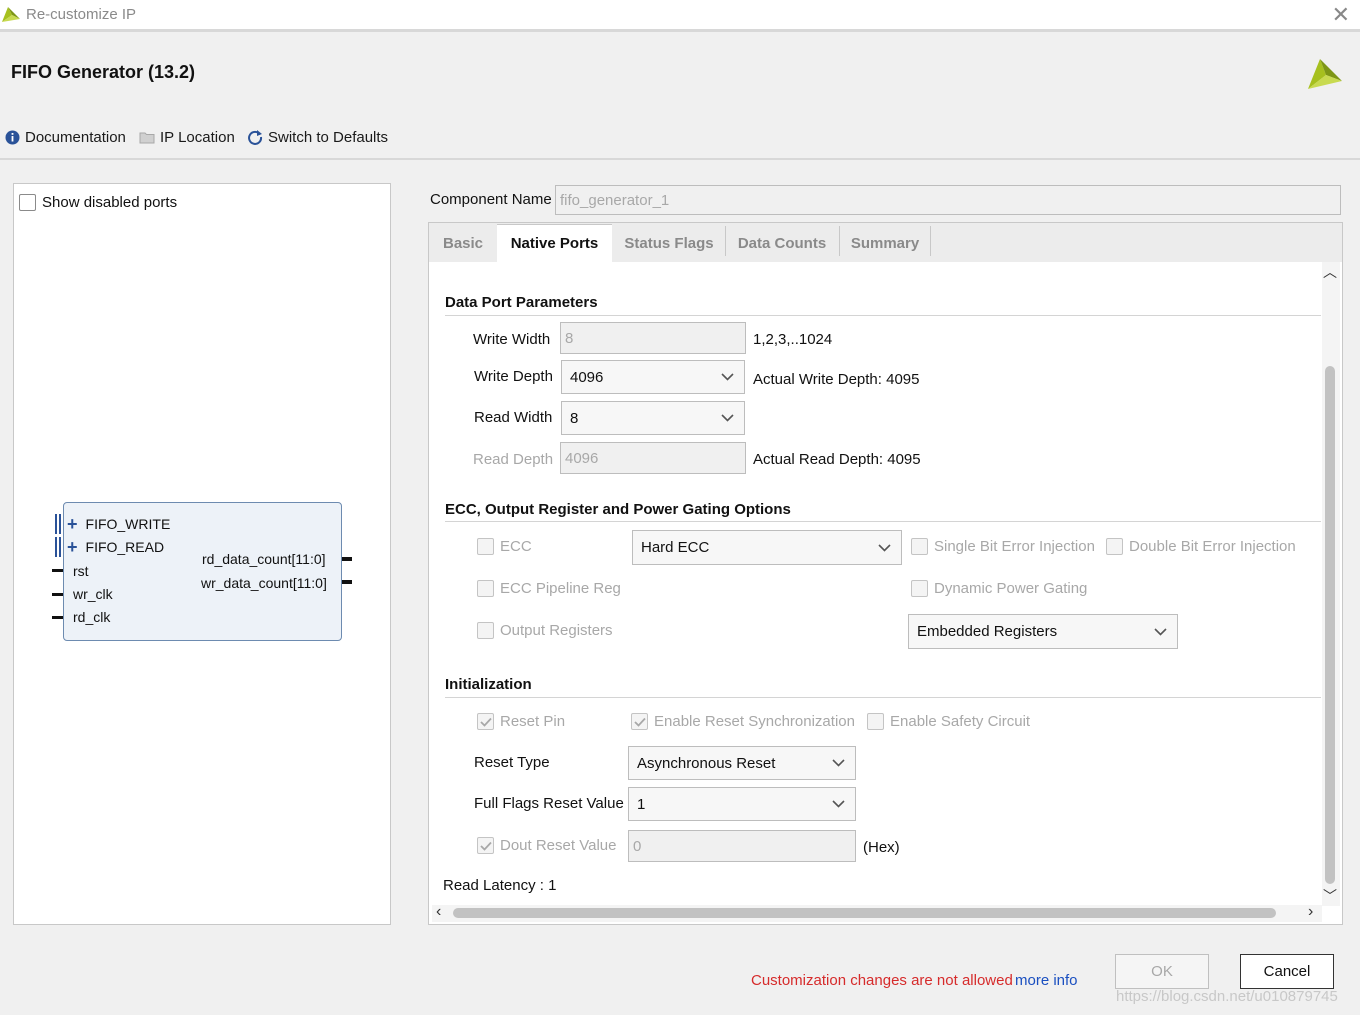  Describe the element at coordinates (653, 377) in the screenshot. I see `write-depth-select: 4096` at that location.